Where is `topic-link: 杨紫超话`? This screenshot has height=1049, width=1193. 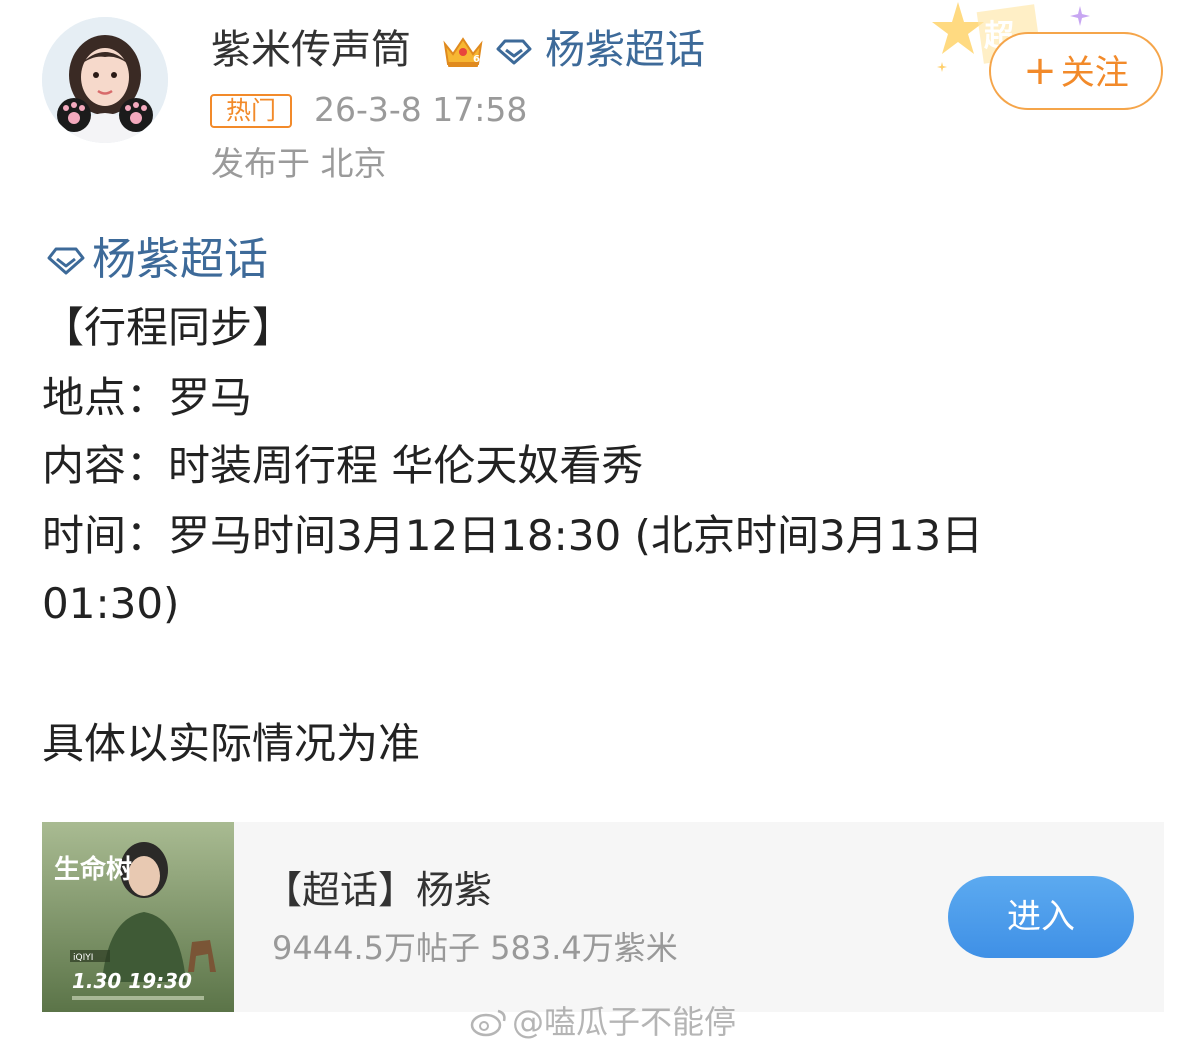
topic-link: 杨紫超话 is located at coordinates (625, 50).